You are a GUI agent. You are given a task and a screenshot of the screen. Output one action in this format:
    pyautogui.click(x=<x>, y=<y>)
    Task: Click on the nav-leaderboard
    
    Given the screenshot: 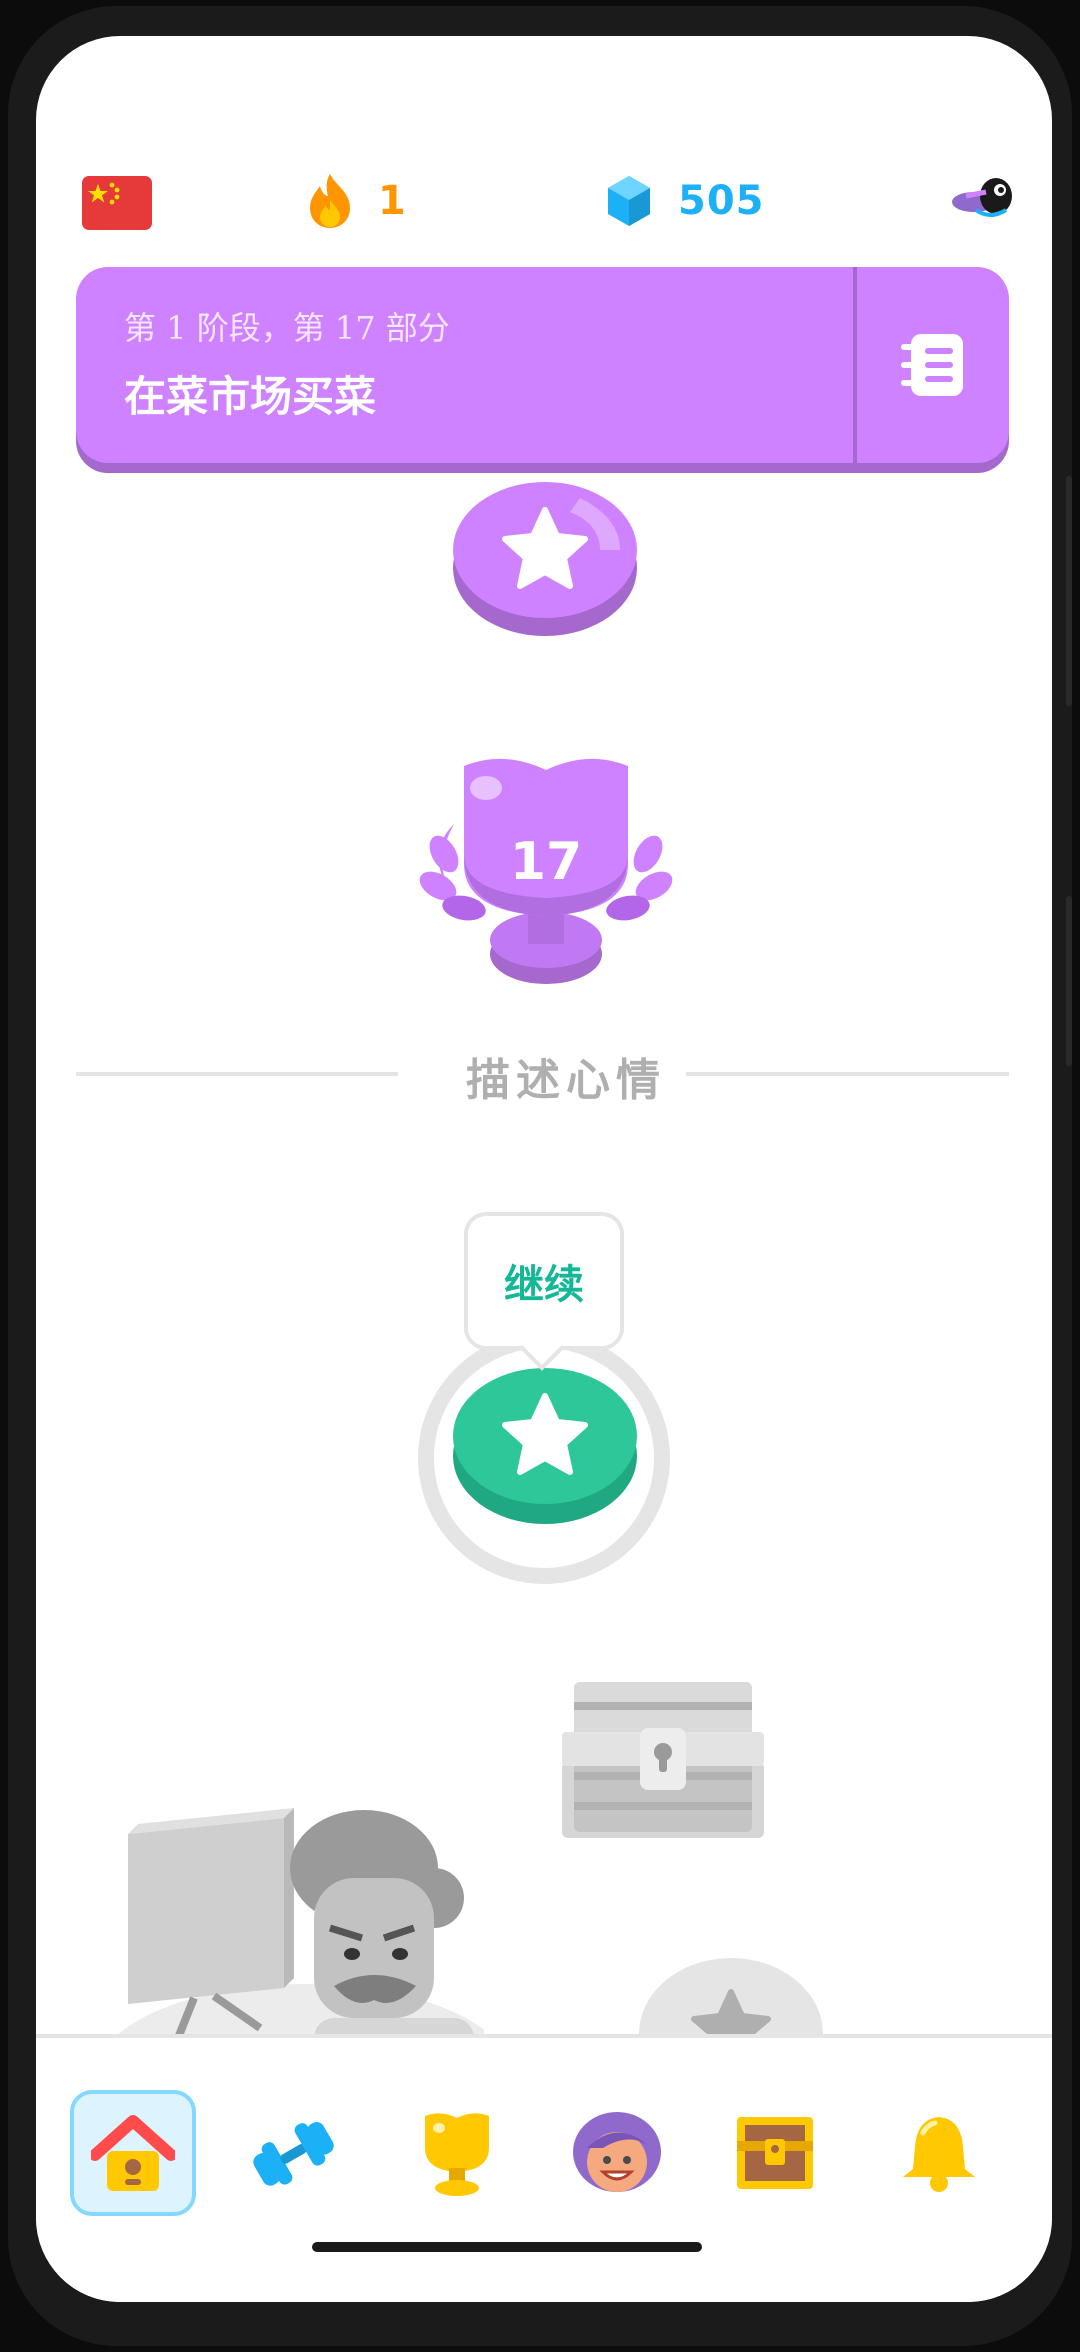 What is the action you would take?
    pyautogui.click(x=457, y=2153)
    